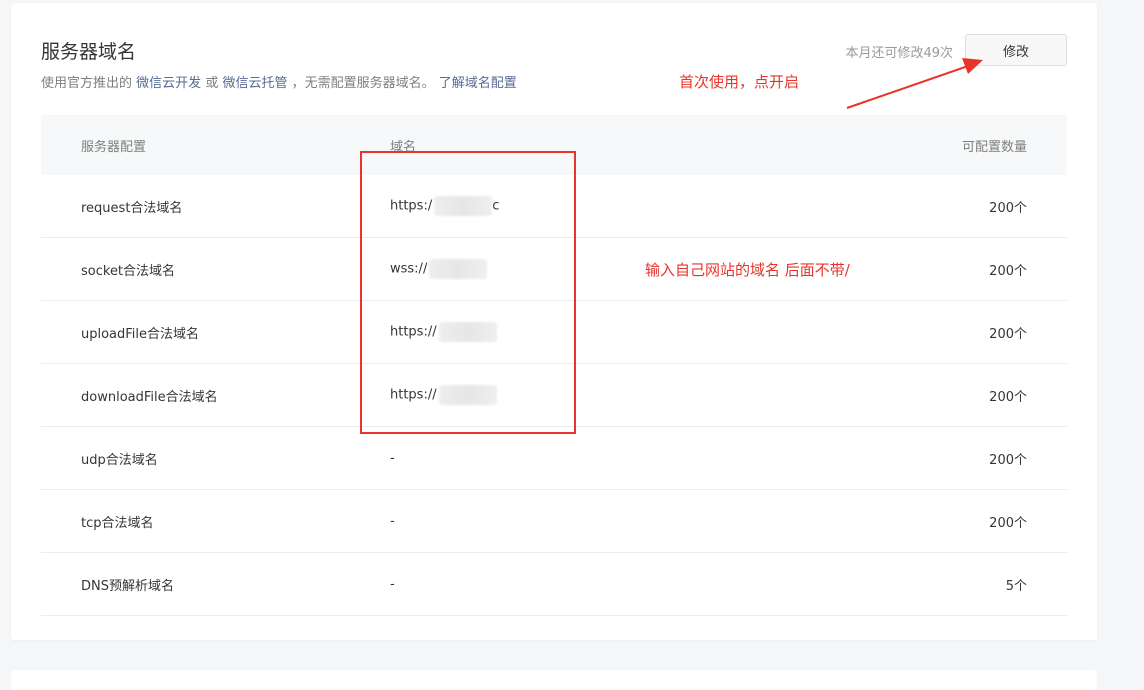  Describe the element at coordinates (132, 208) in the screenshot. I see `row-name: request合法域名` at that location.